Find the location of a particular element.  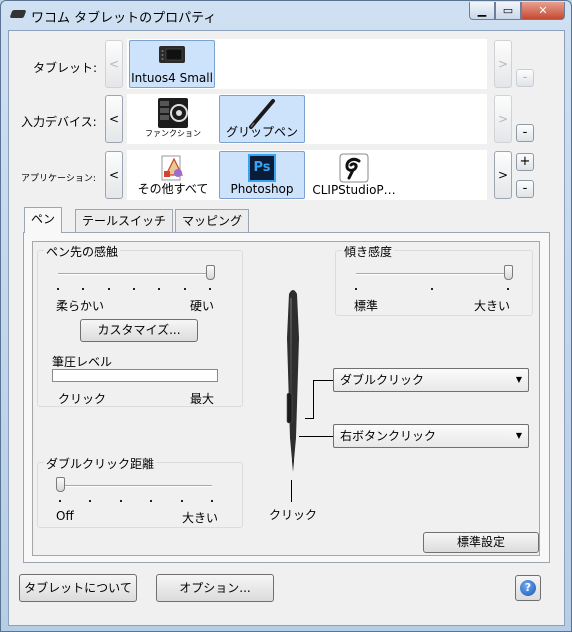

double-click-track is located at coordinates (136, 486).